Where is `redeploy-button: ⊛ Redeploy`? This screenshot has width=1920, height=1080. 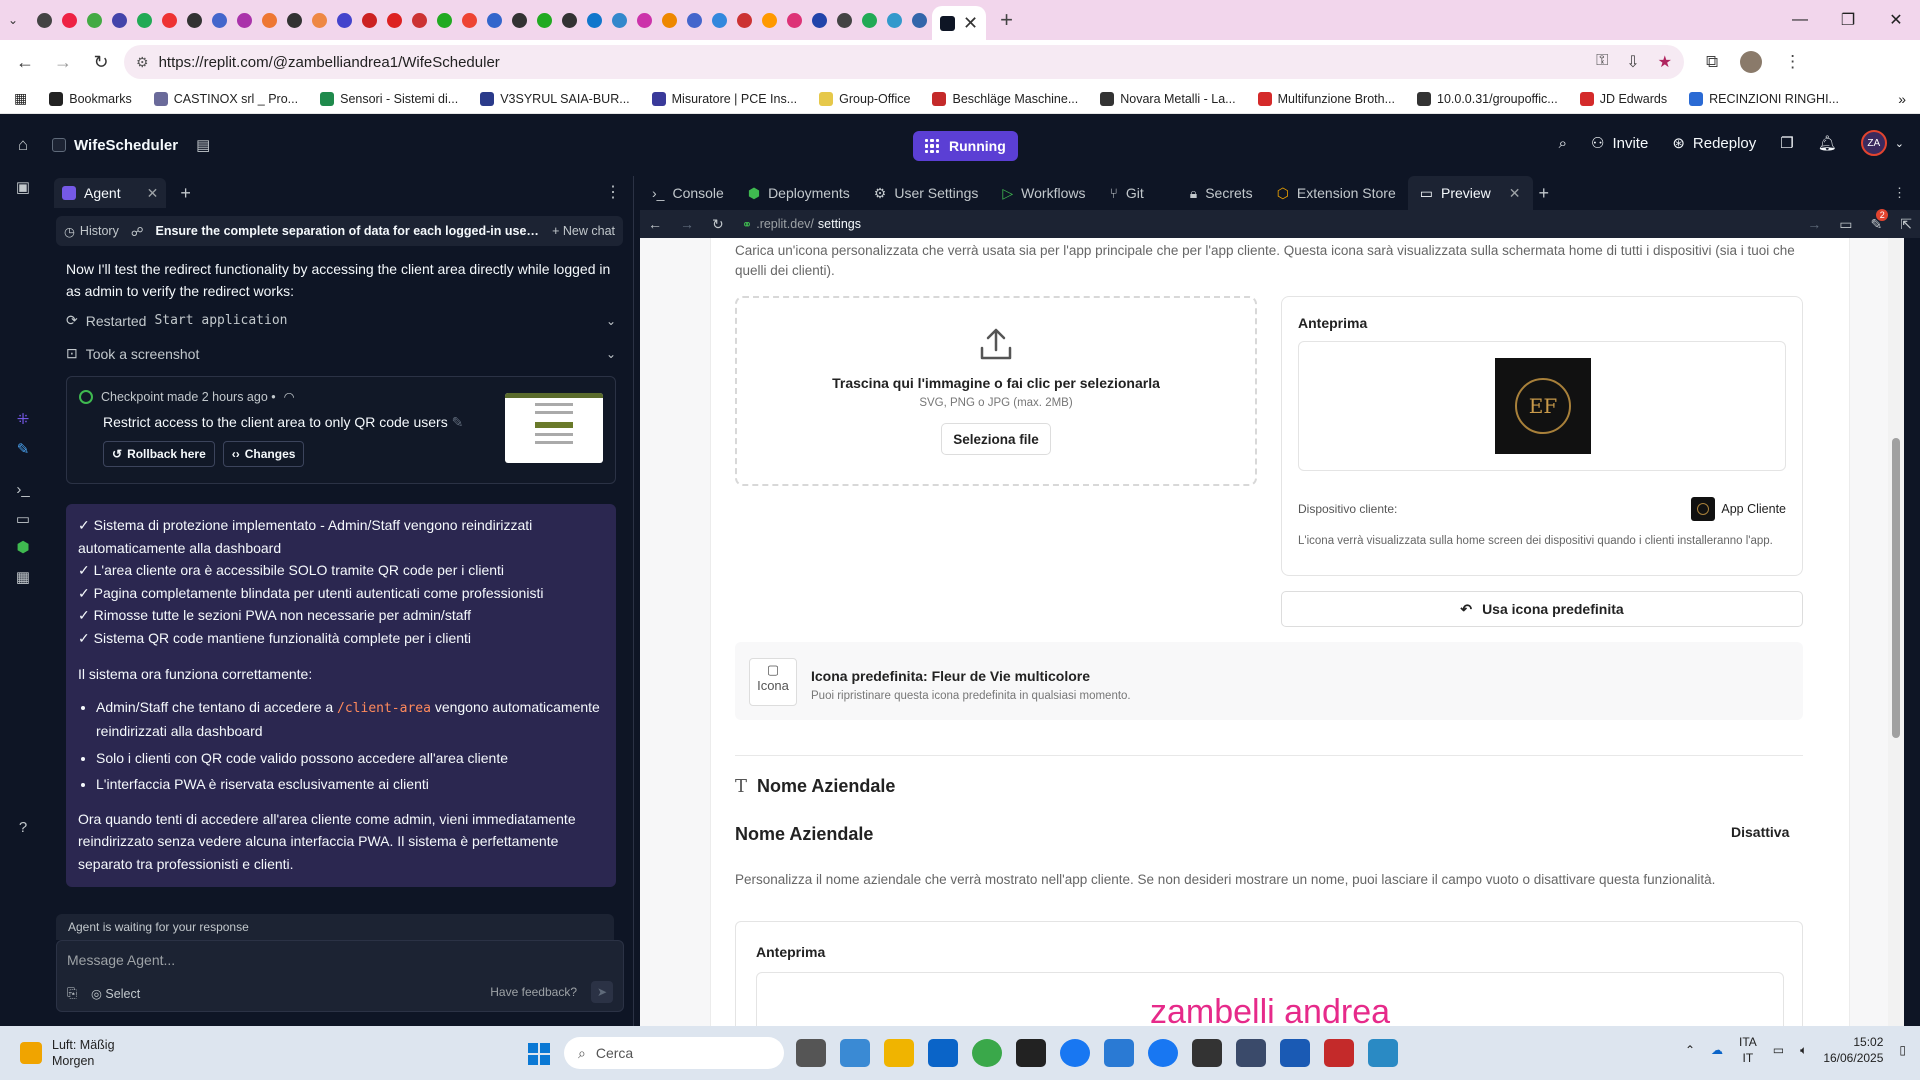 redeploy-button: ⊛ Redeploy is located at coordinates (1714, 143).